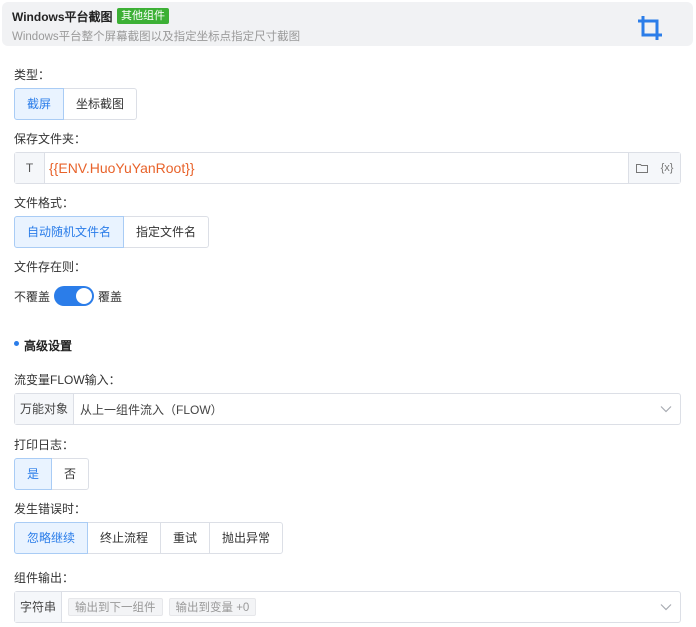 The image size is (696, 627). I want to click on error-option-ignore: 忽略继续, so click(51, 538).